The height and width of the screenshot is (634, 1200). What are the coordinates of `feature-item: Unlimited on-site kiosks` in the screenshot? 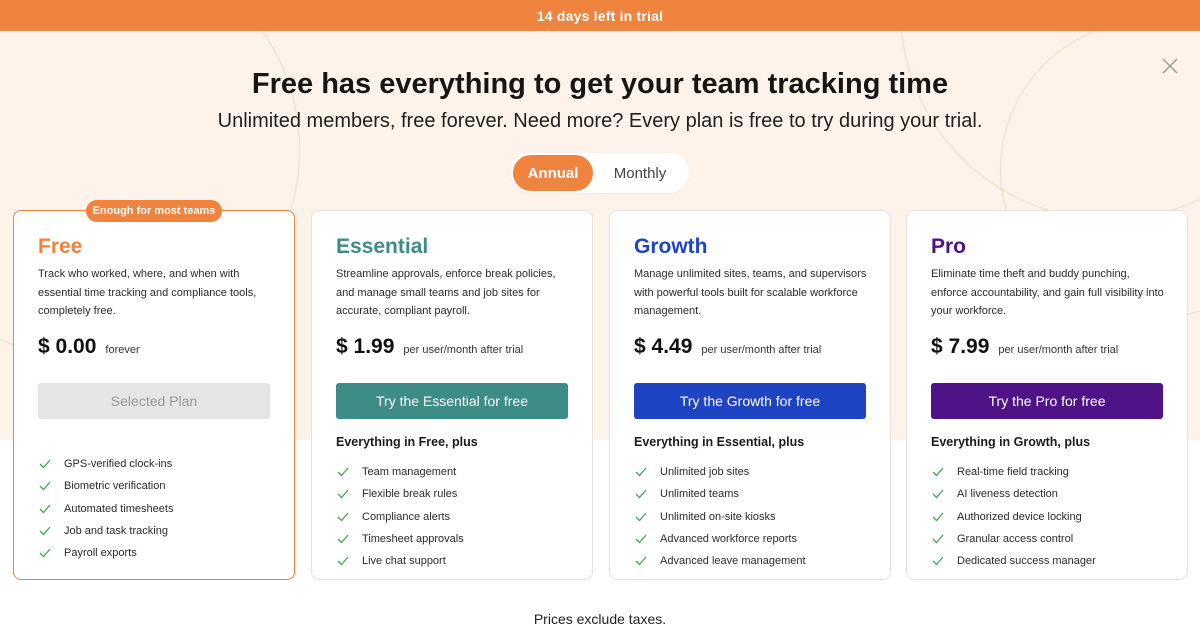 It's located at (720, 517).